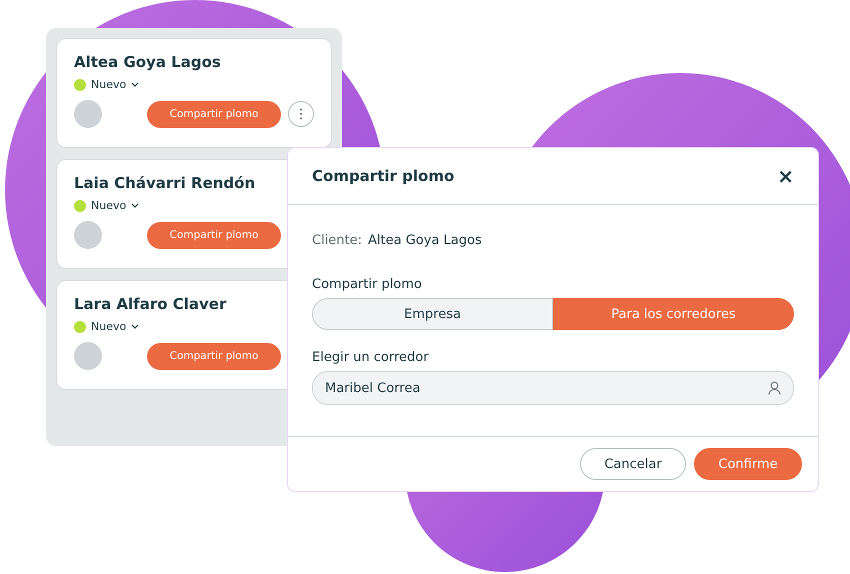 The width and height of the screenshot is (850, 574). What do you see at coordinates (371, 357) in the screenshot?
I see `broker-label: Elegir un corredor` at bounding box center [371, 357].